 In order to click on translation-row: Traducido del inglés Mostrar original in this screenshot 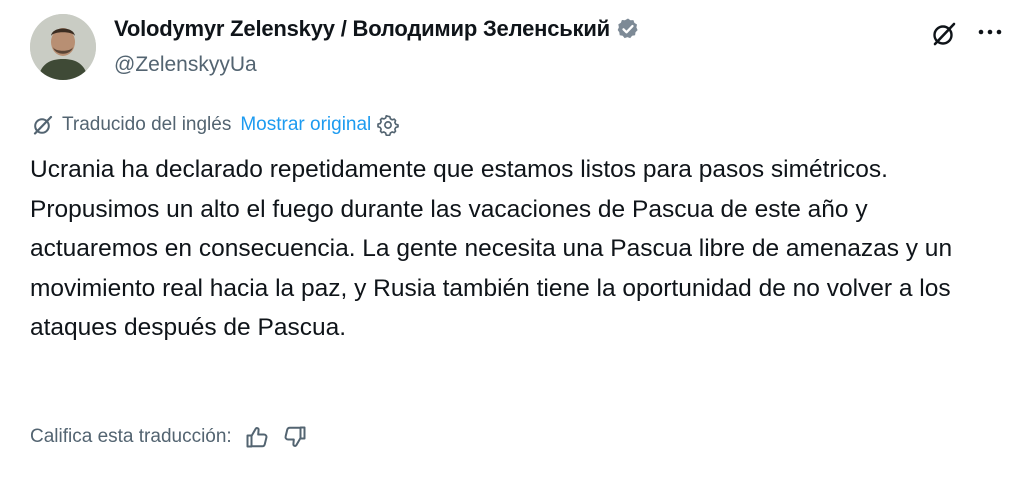, I will do `click(216, 125)`.